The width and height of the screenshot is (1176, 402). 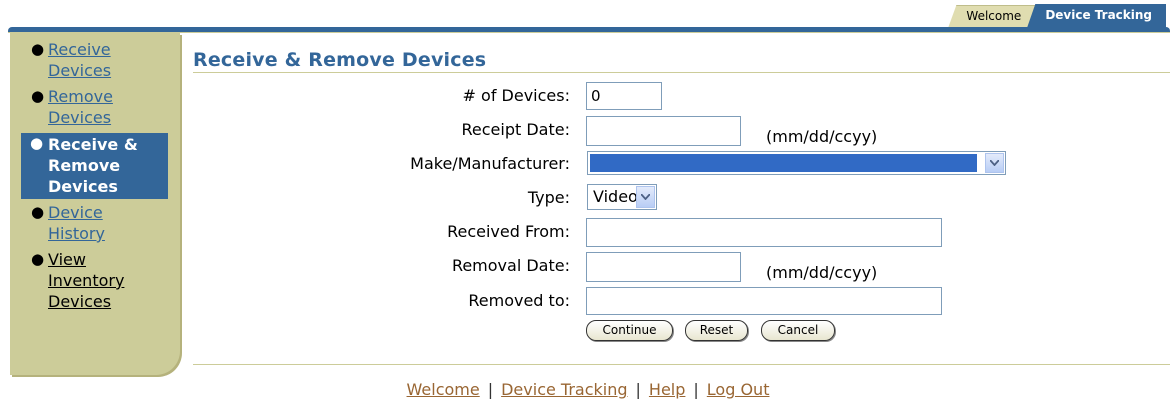 I want to click on removed-to-input, so click(x=764, y=301).